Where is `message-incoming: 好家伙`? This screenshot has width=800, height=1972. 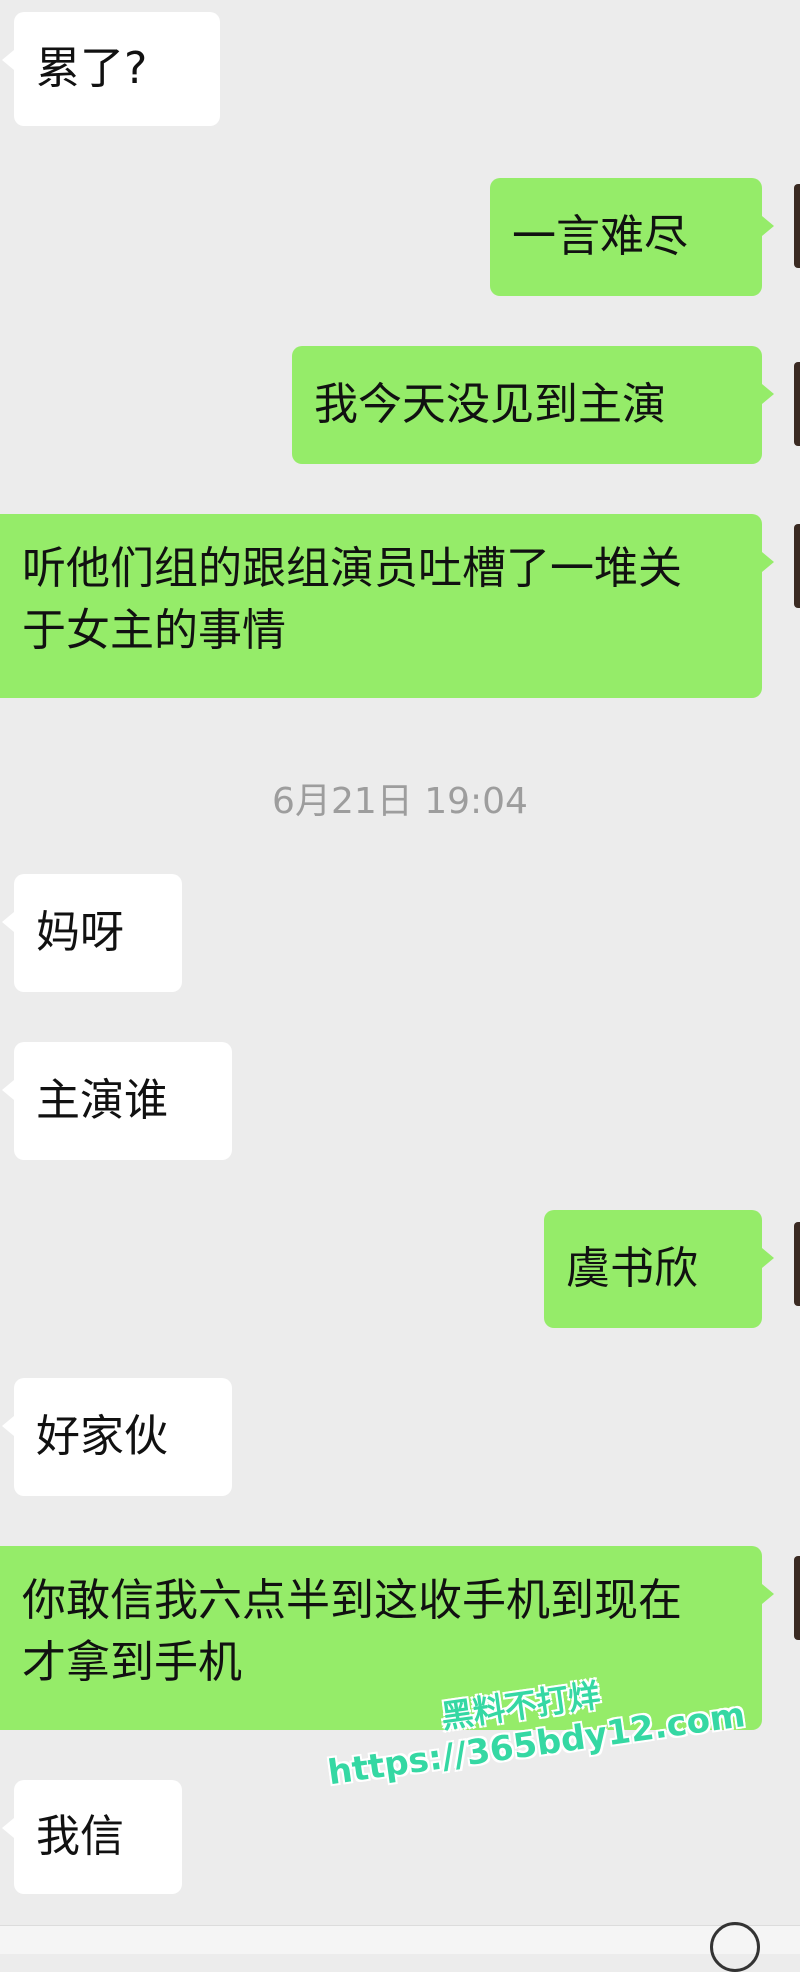 message-incoming: 好家伙 is located at coordinates (117, 1437).